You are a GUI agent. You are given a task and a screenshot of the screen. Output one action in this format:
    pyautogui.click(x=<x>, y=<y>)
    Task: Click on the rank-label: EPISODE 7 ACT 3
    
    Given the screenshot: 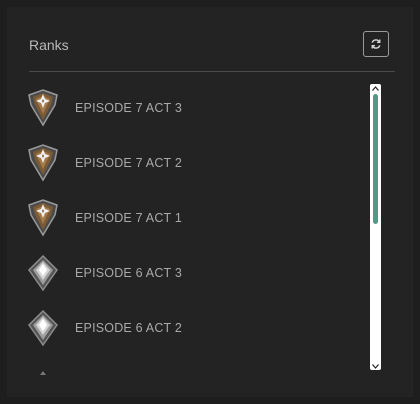 What is the action you would take?
    pyautogui.click(x=128, y=107)
    